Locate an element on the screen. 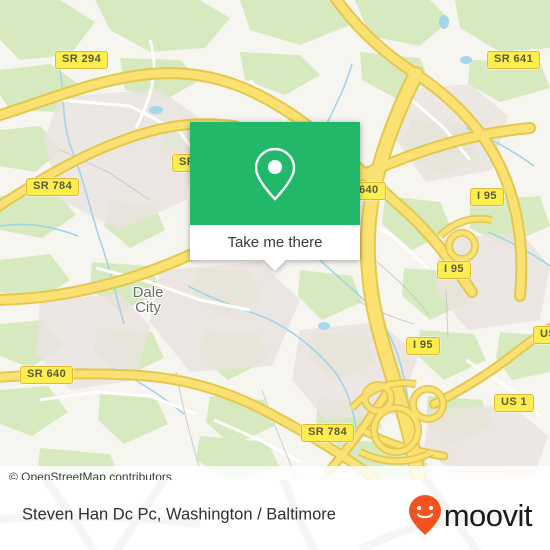 The width and height of the screenshot is (550, 550). popup-header is located at coordinates (275, 173).